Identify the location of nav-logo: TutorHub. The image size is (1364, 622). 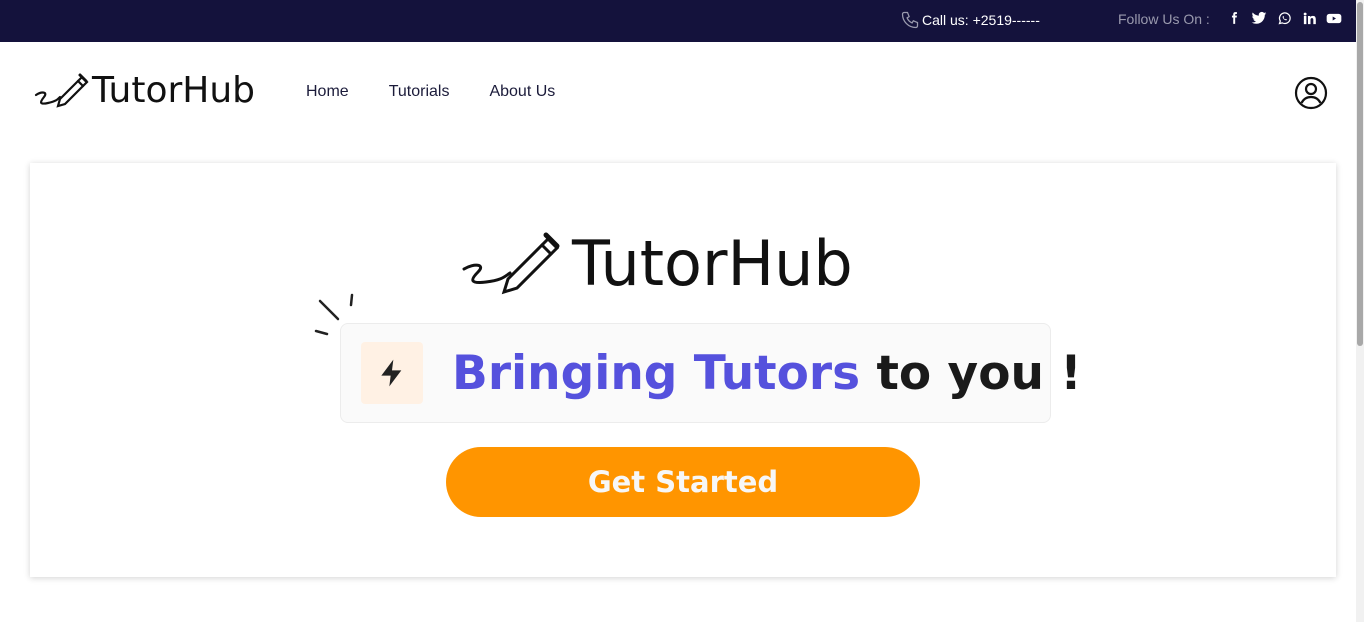
(144, 90).